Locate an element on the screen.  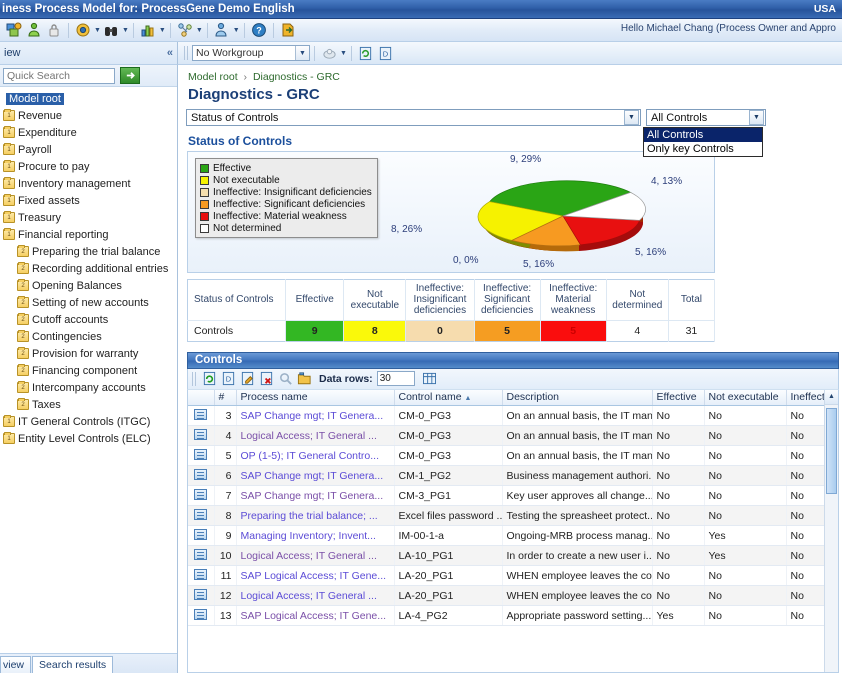
tree-item: 2 Cutoff accounts is located at coordinates (88, 319).